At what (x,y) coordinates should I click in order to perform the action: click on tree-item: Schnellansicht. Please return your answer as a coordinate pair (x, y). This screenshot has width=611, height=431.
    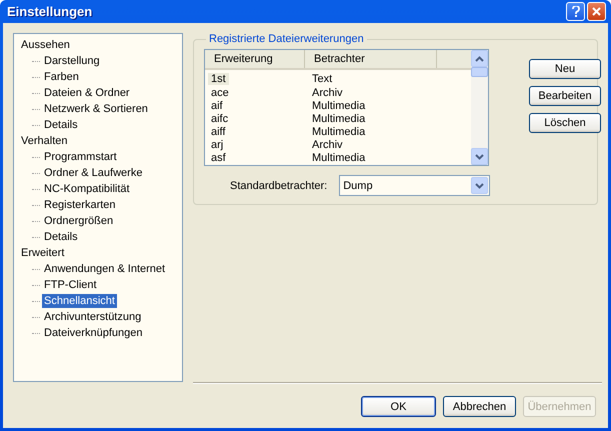
    Looking at the image, I should click on (79, 301).